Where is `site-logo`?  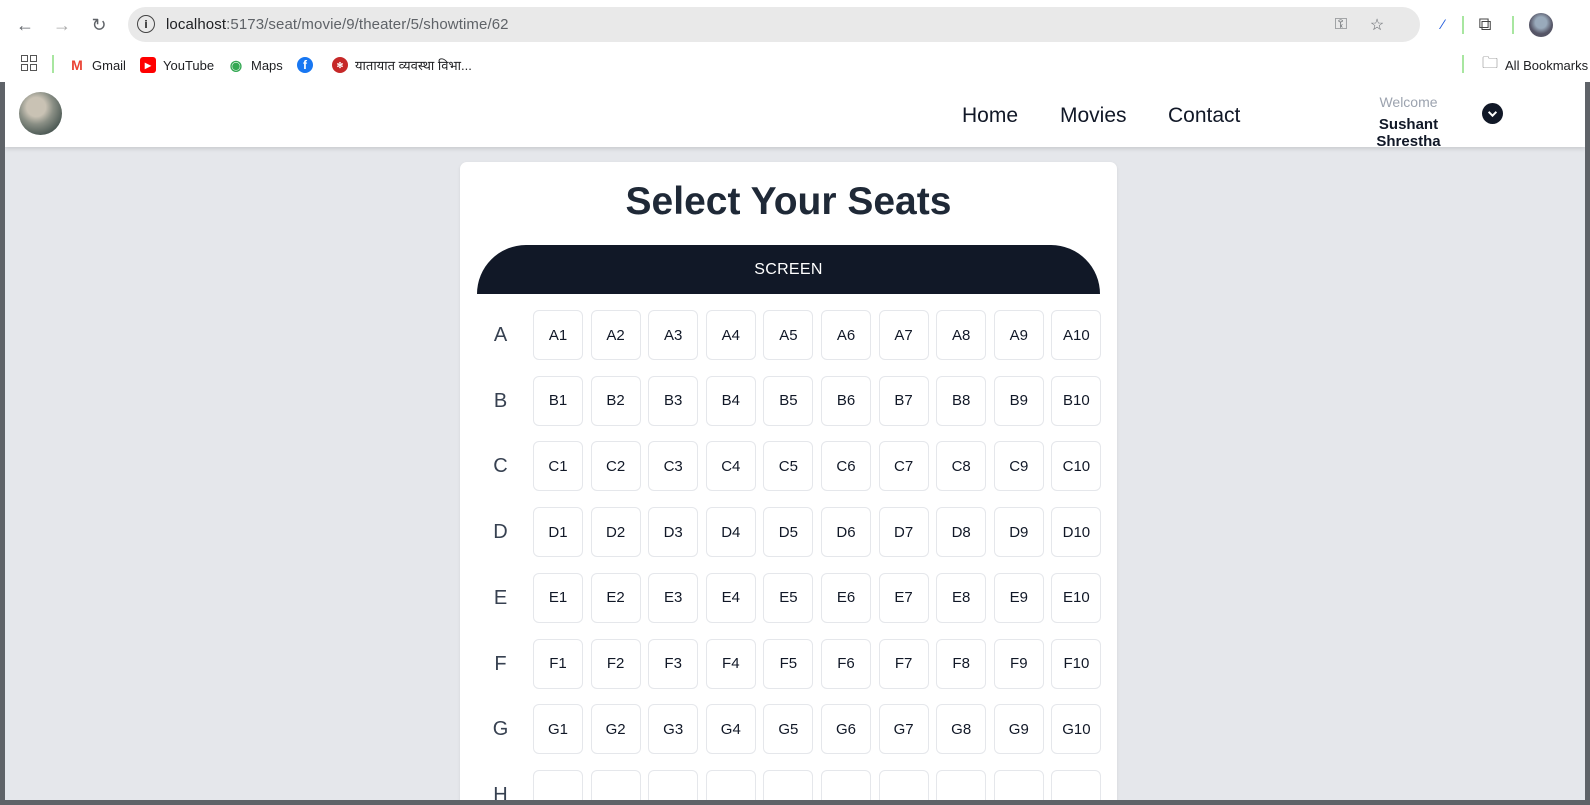
site-logo is located at coordinates (40, 113).